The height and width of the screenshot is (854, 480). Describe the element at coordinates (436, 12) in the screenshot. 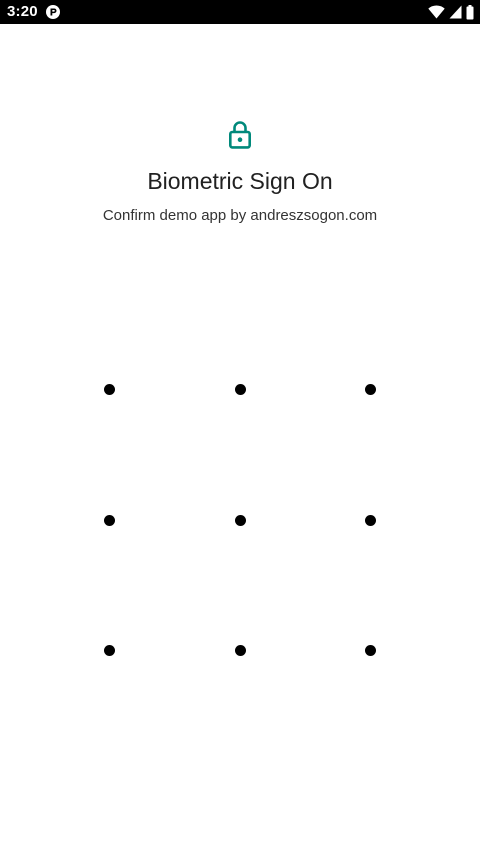

I see `wifi-icon` at that location.